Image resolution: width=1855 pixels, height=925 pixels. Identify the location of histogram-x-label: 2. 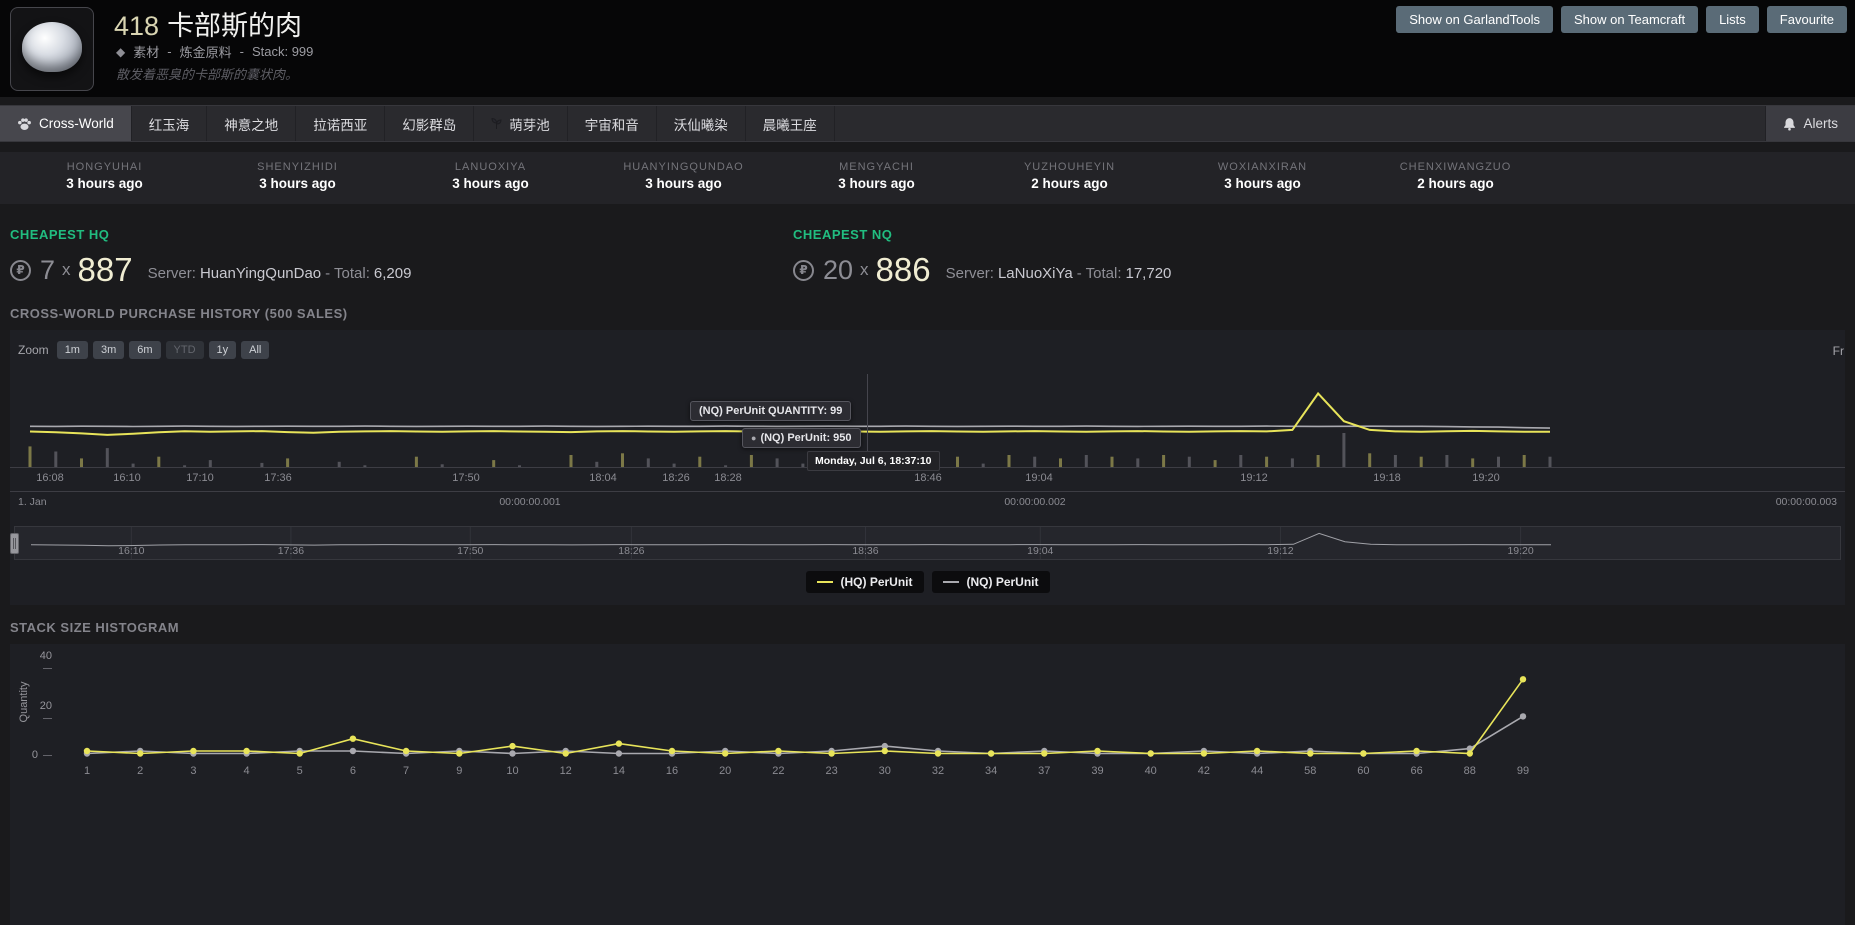
(140, 771).